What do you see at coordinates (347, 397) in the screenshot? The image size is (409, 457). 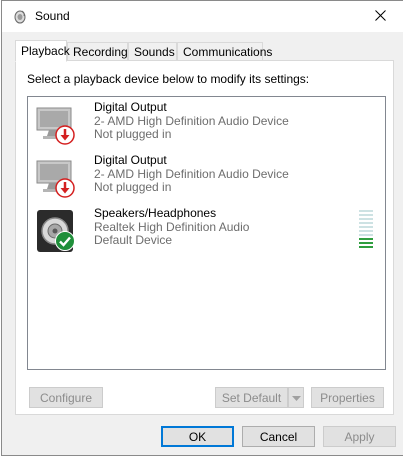 I see `properties-button: Properties` at bounding box center [347, 397].